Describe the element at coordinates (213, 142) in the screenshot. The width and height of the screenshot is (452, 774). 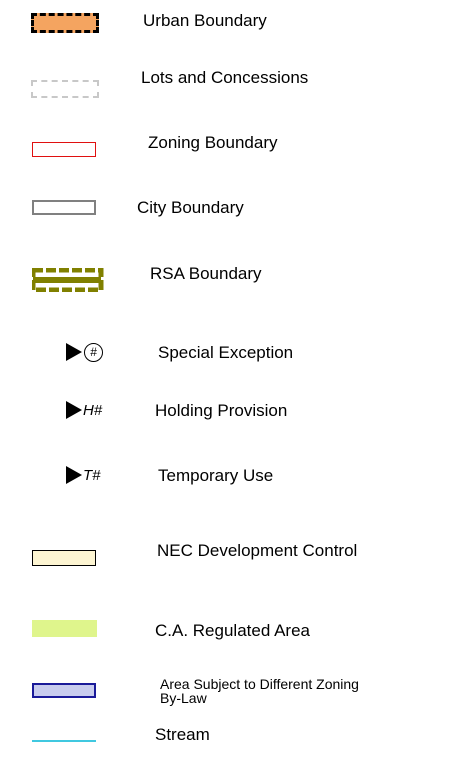
I see `zoning-boundary-label: Zoning Boundary` at that location.